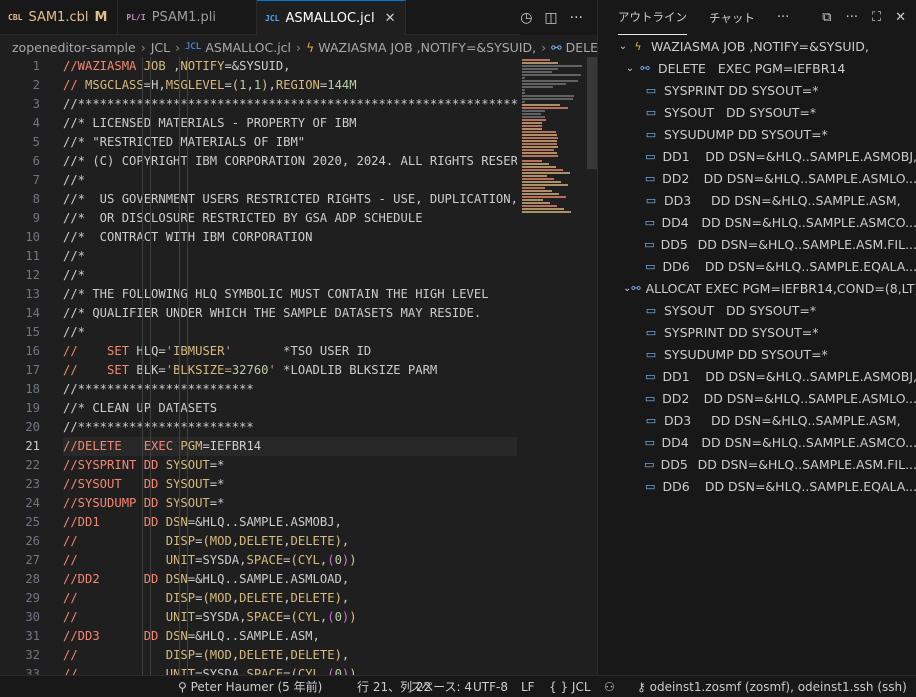  I want to click on more-icon: ···, so click(783, 17).